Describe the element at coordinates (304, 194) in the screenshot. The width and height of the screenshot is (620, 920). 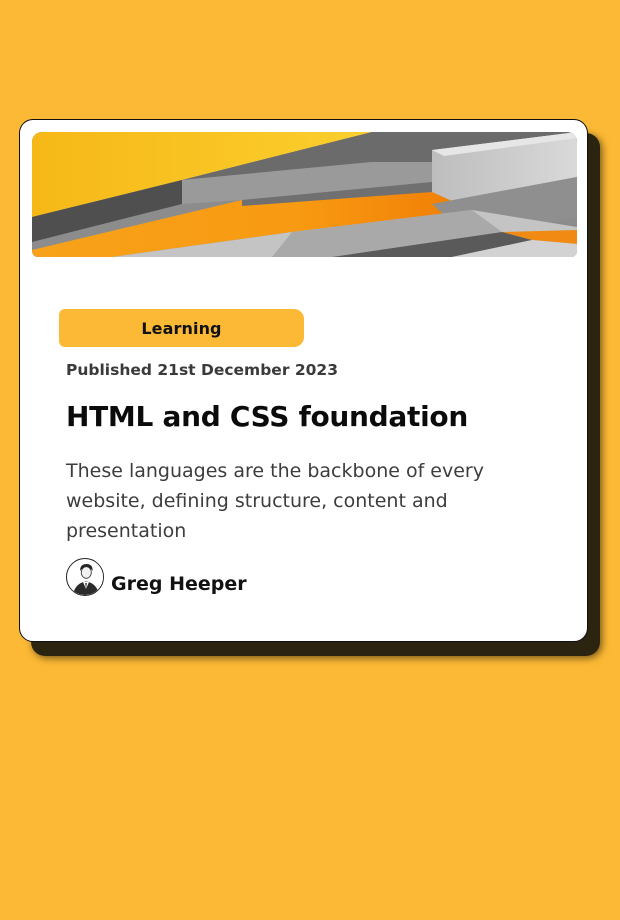
I see `card-hero-image` at that location.